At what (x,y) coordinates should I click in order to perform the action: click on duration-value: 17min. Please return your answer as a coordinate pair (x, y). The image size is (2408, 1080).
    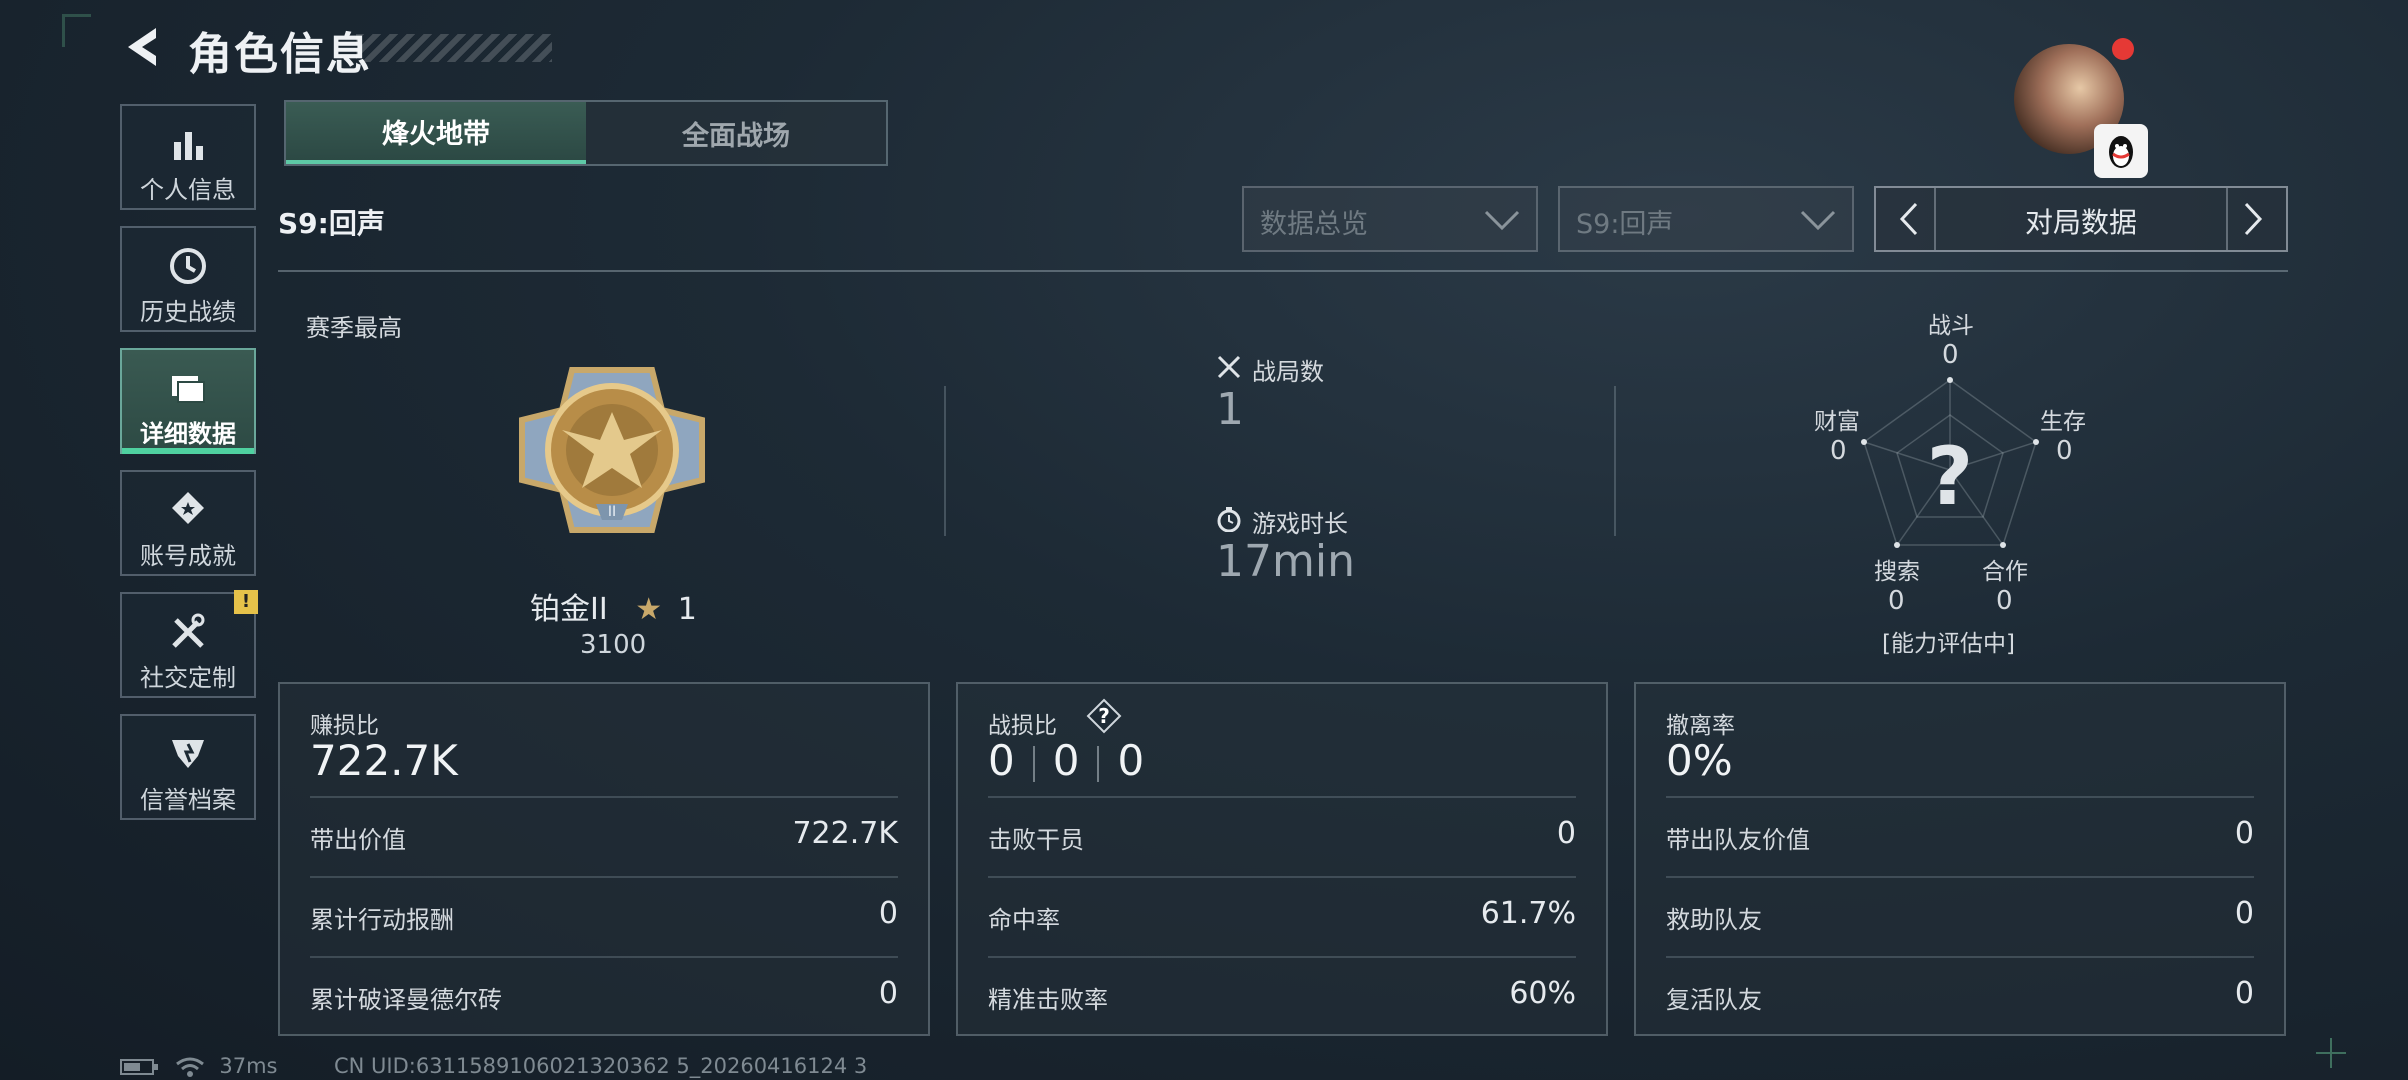
    Looking at the image, I should click on (1285, 561).